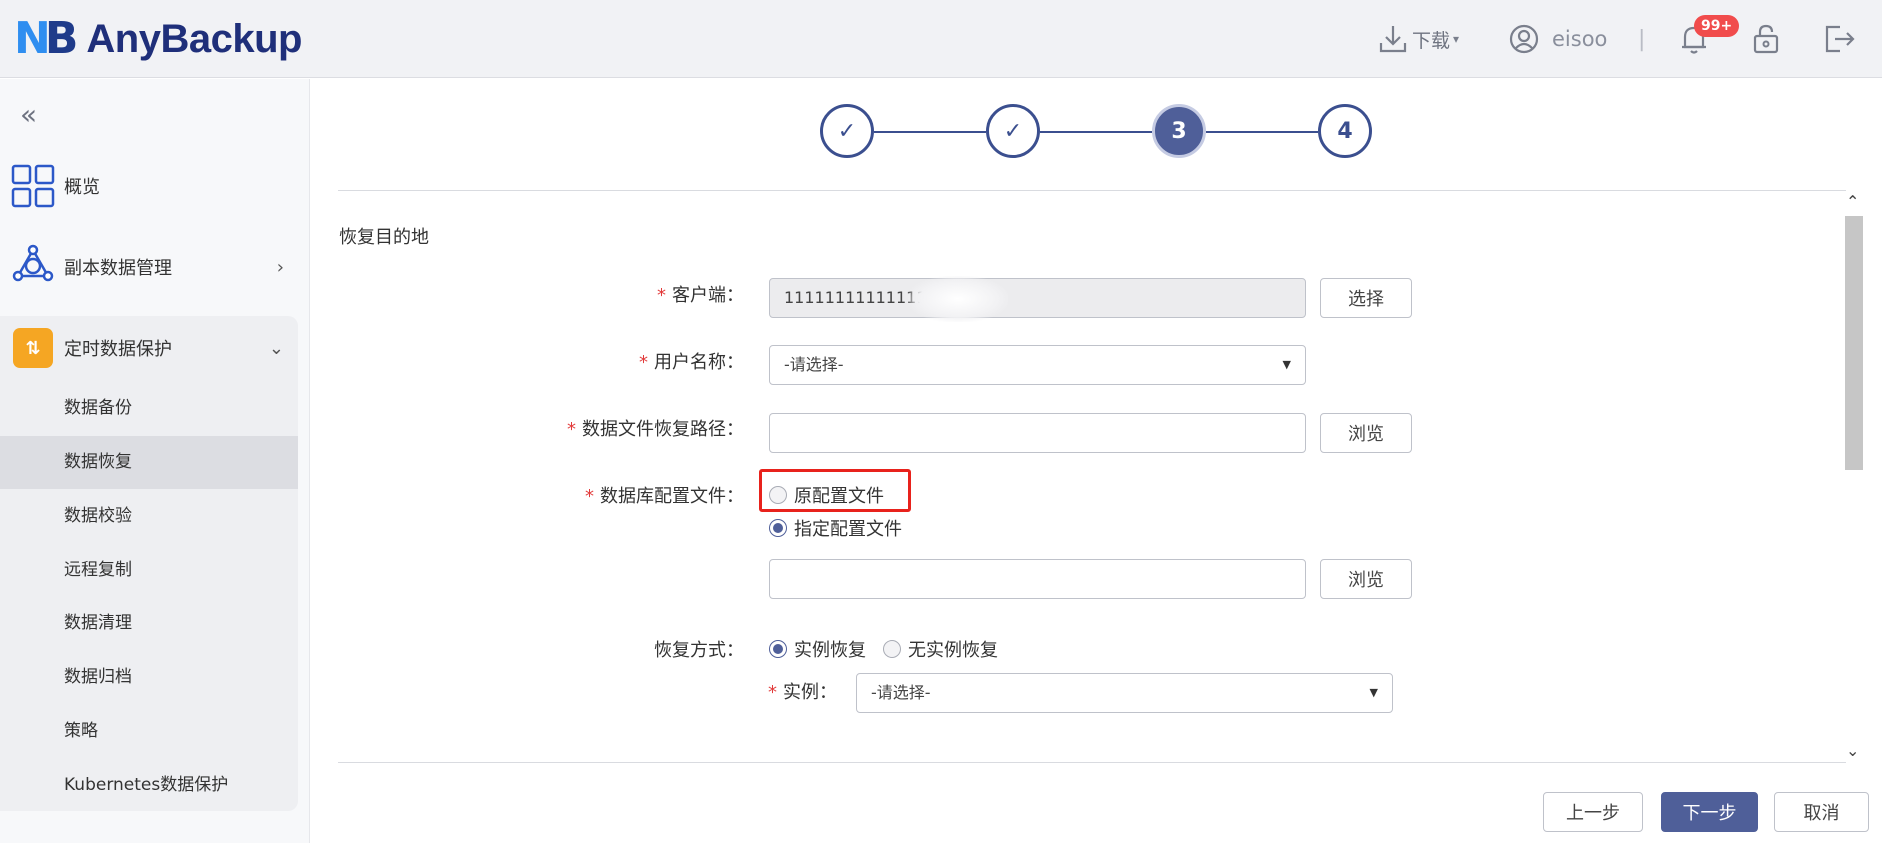  What do you see at coordinates (149, 570) in the screenshot?
I see `sidebar-subitem-remote-copy: 远程复制` at bounding box center [149, 570].